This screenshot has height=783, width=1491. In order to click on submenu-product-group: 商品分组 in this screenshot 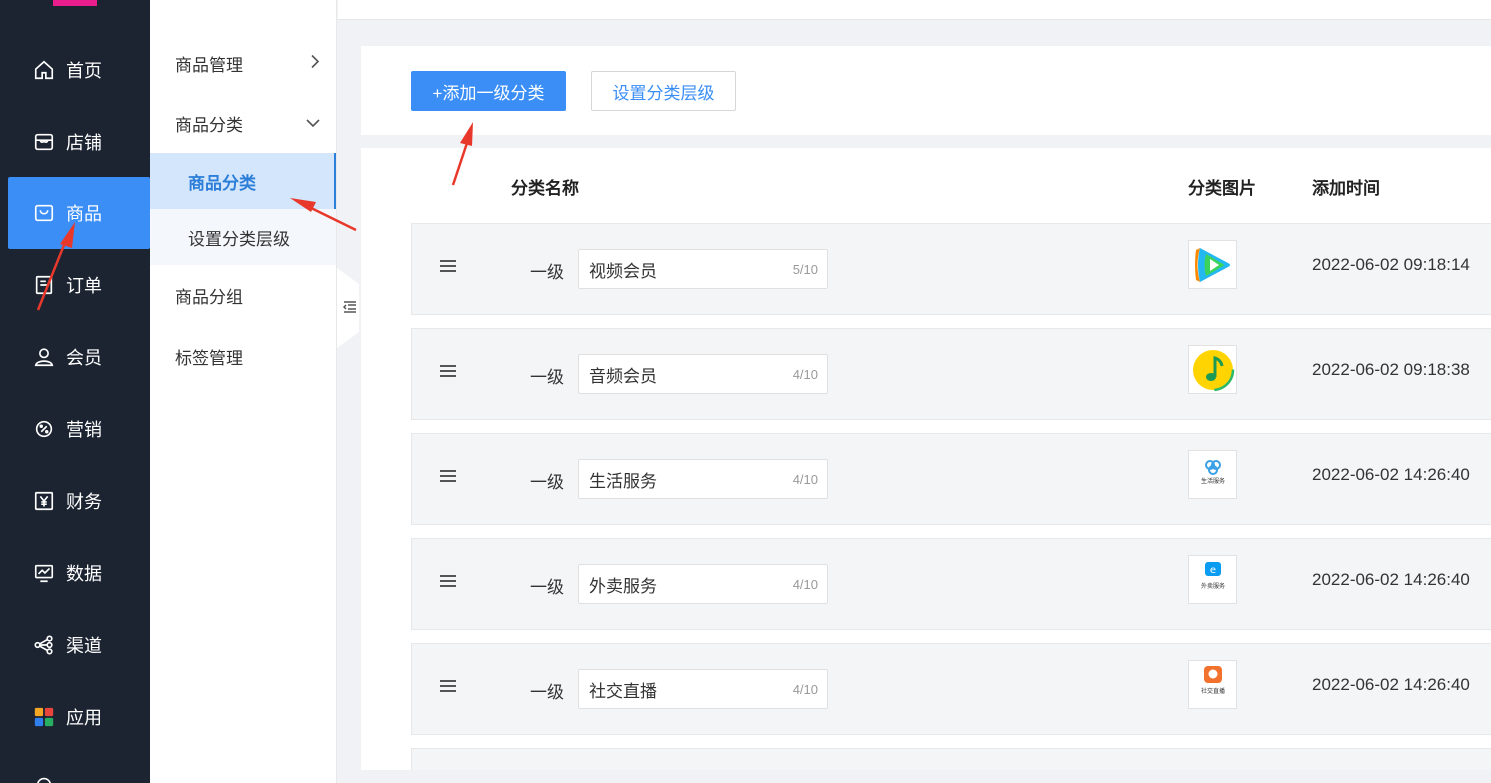, I will do `click(243, 295)`.